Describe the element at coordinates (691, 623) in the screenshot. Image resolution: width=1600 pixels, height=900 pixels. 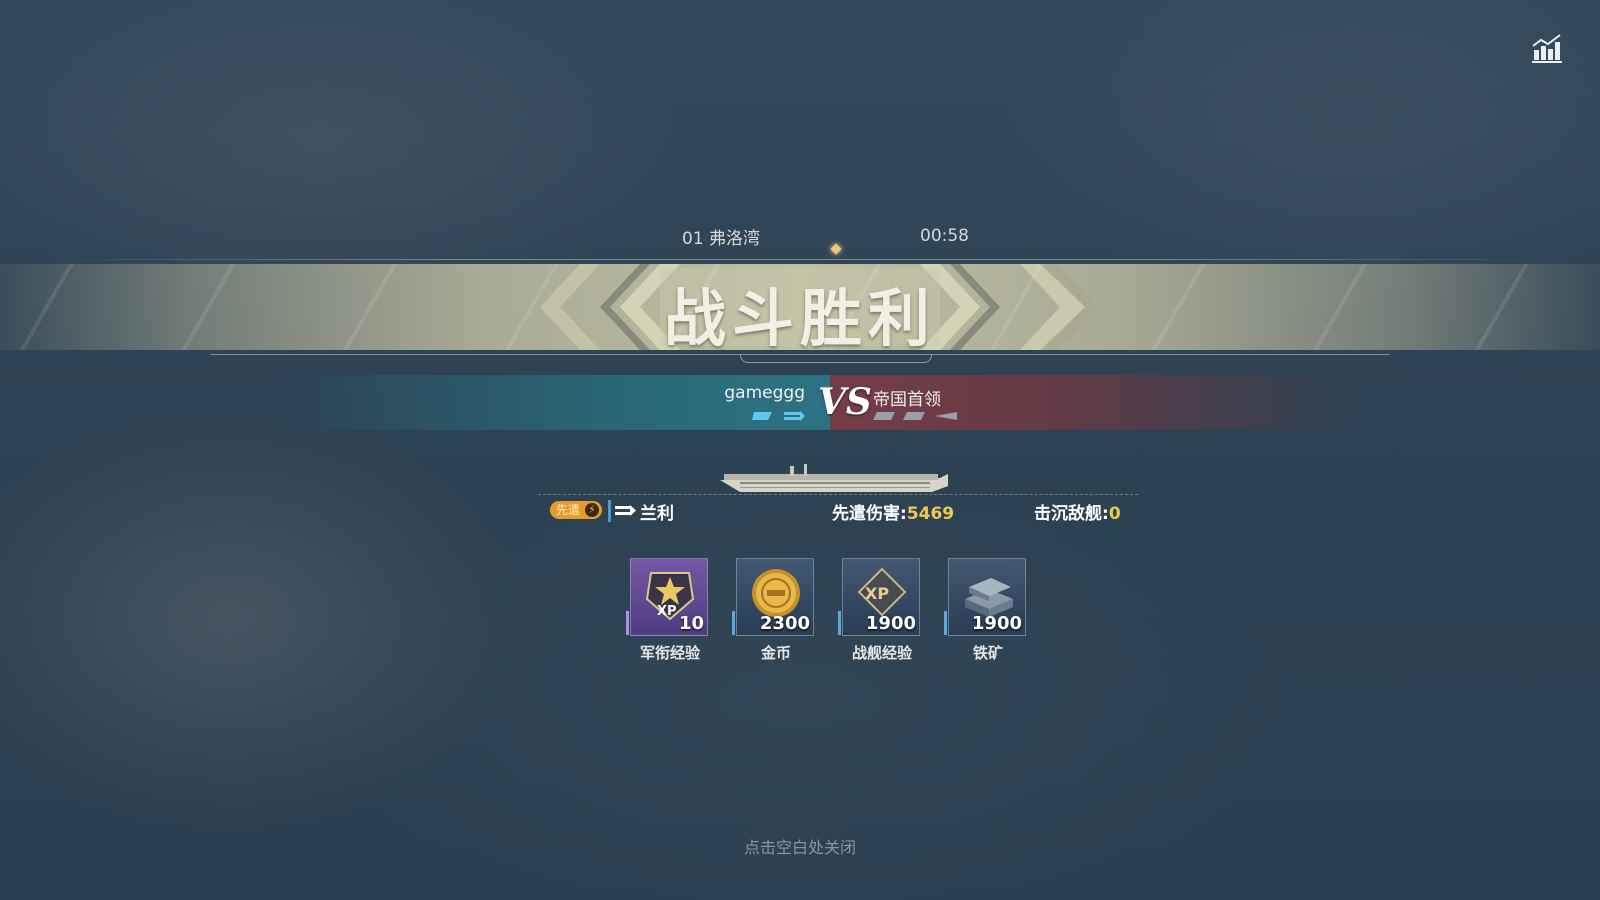
I see `reward-quantity: 10` at that location.